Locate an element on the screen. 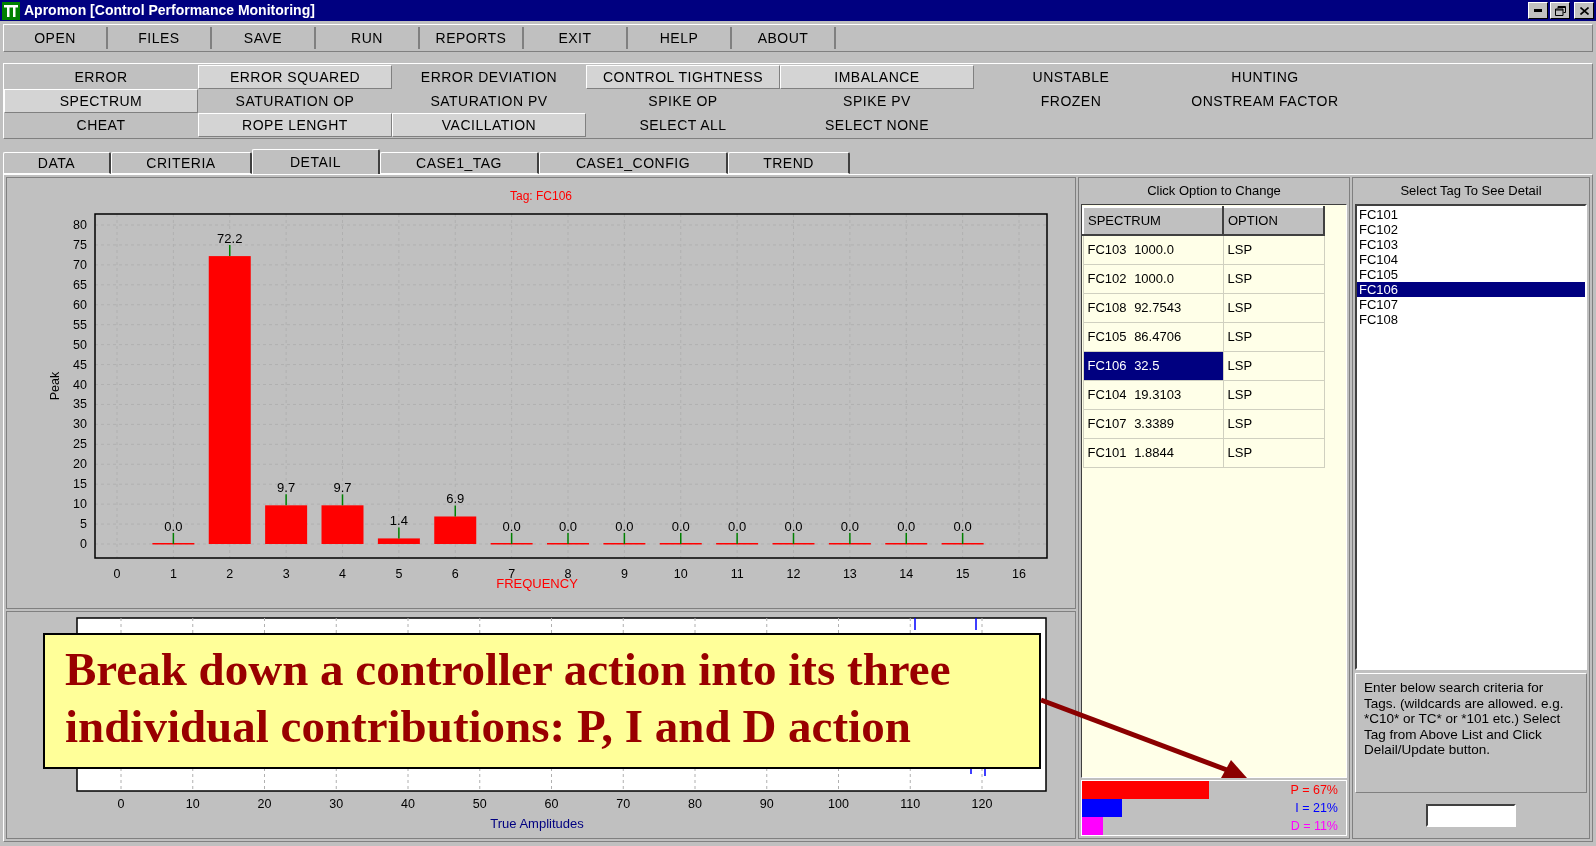 The width and height of the screenshot is (1596, 846). restore-button is located at coordinates (1560, 10).